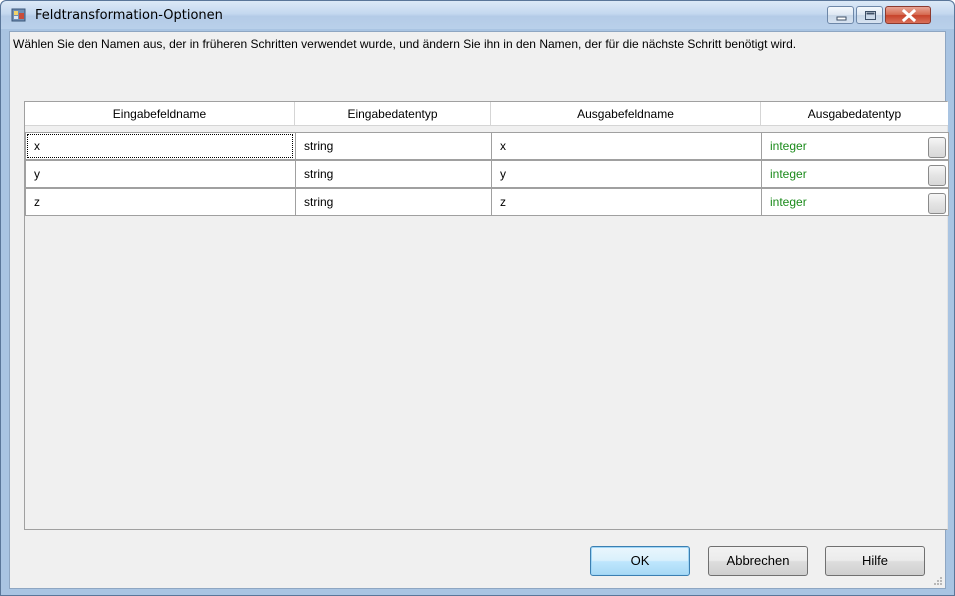 Image resolution: width=955 pixels, height=596 pixels. I want to click on input-name-cell: y, so click(160, 174).